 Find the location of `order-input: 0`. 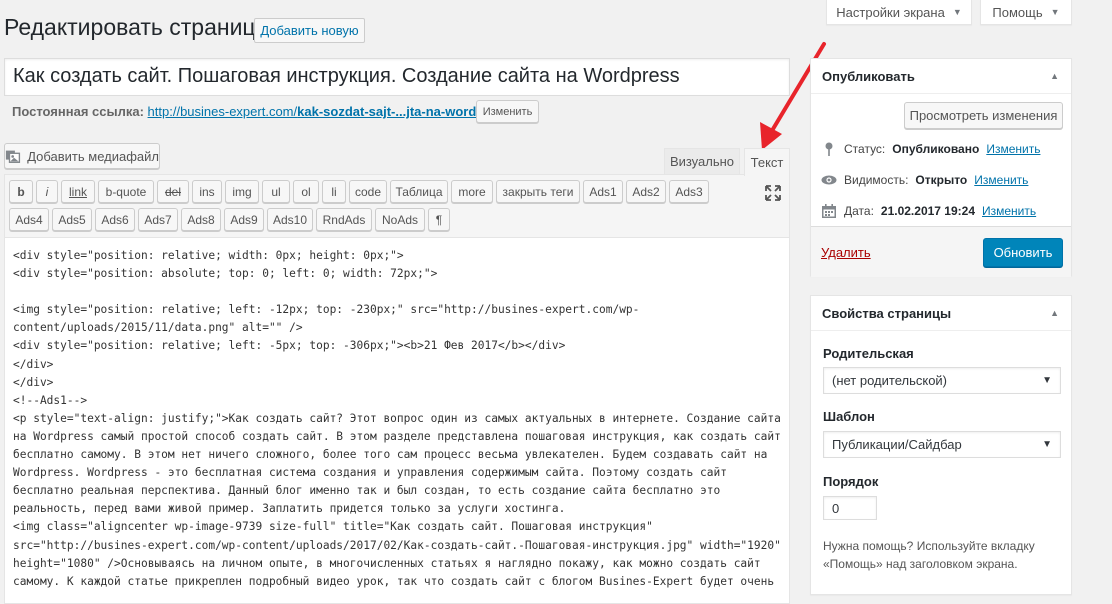

order-input: 0 is located at coordinates (850, 508).